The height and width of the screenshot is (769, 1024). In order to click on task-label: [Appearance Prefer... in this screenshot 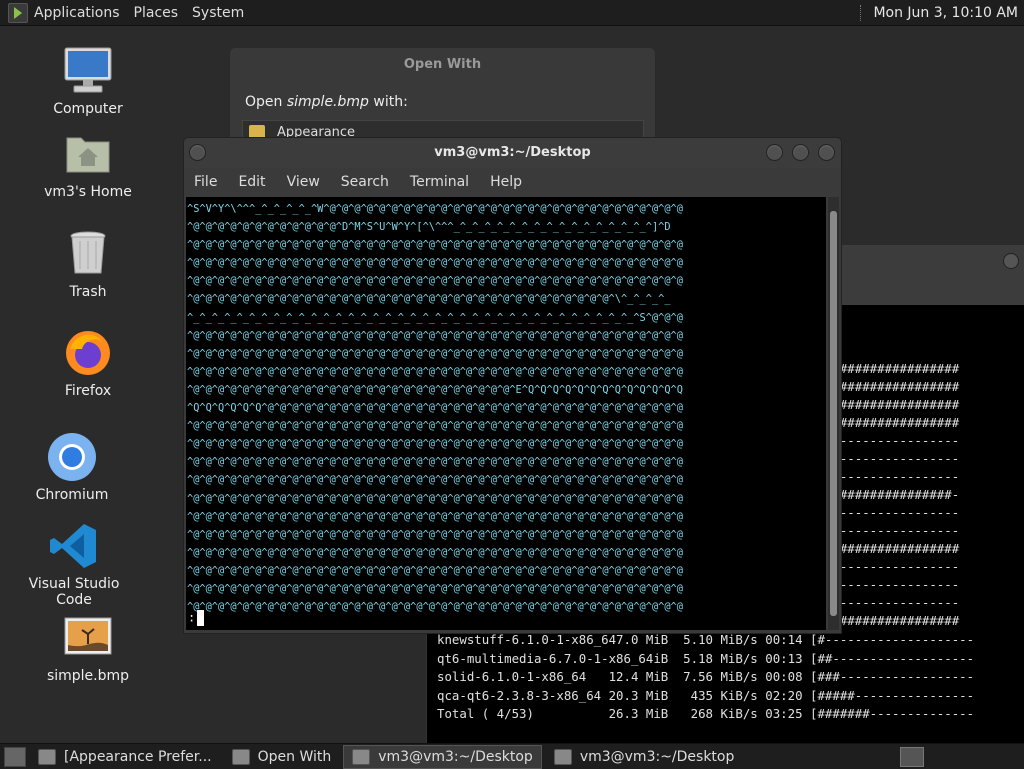, I will do `click(138, 756)`.